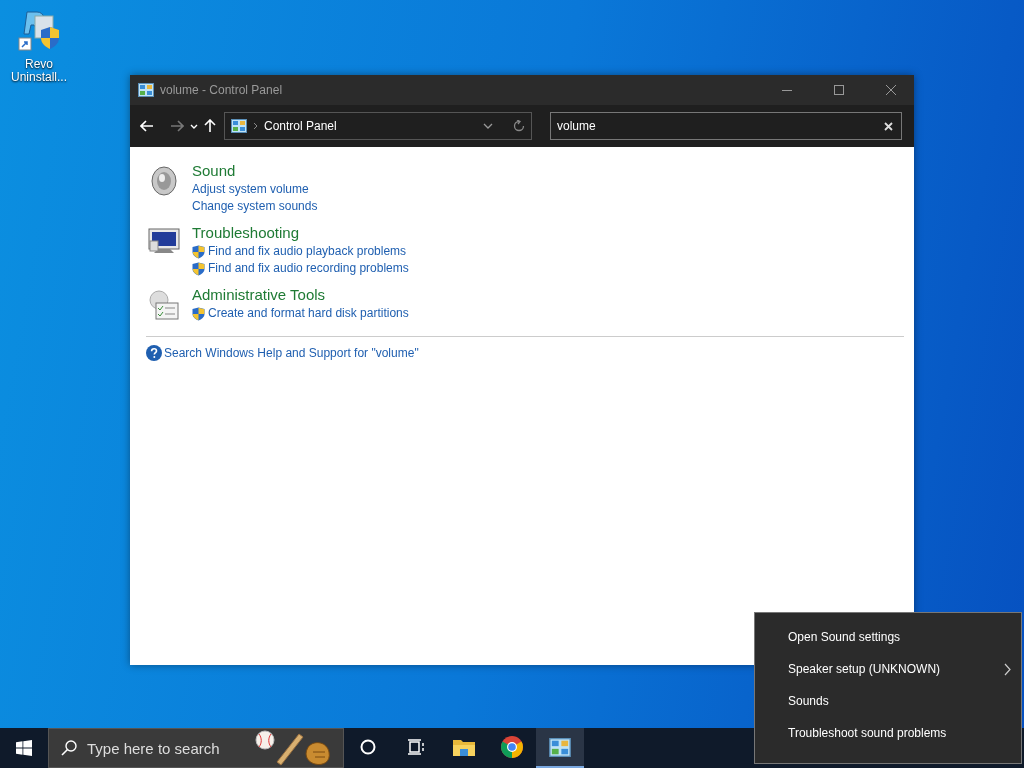 This screenshot has width=1024, height=768. What do you see at coordinates (888, 126) in the screenshot?
I see `clear-icon` at bounding box center [888, 126].